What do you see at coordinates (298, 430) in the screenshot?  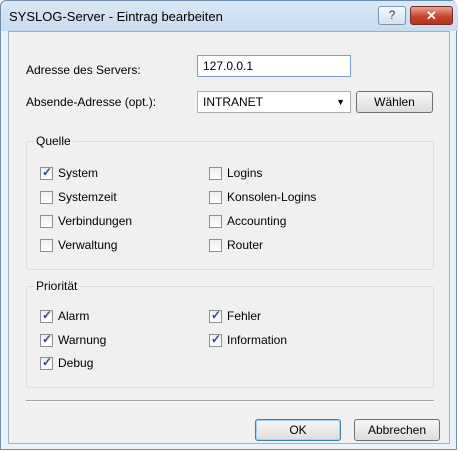 I see `ok-button: OK` at bounding box center [298, 430].